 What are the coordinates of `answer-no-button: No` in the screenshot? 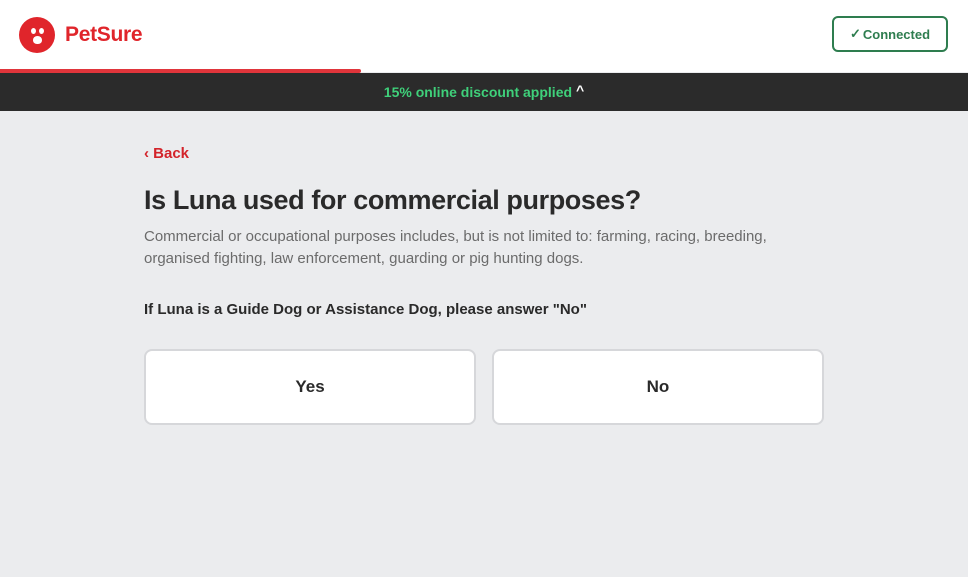 It's located at (658, 387).